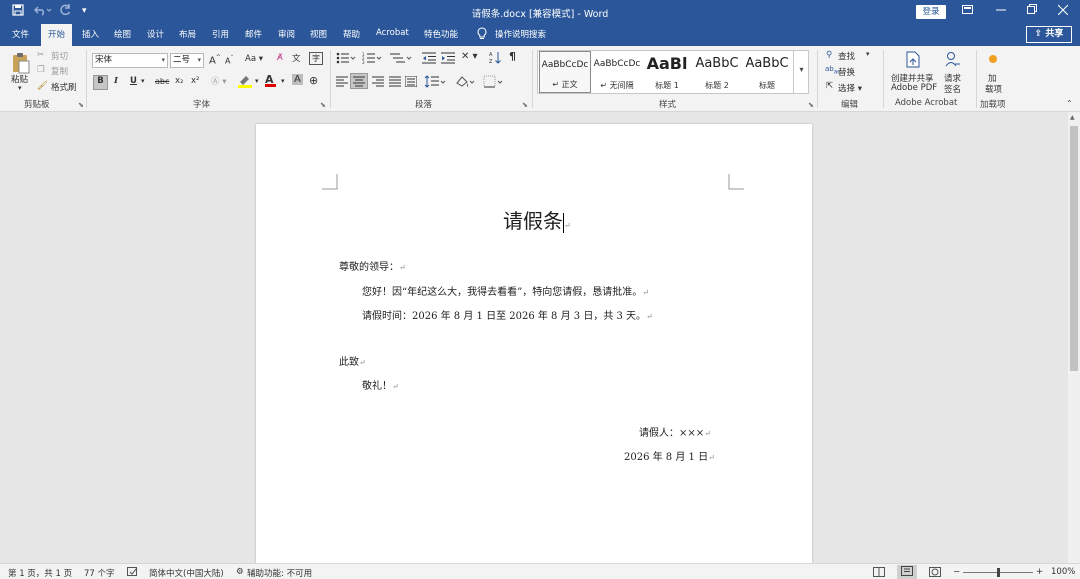 The image size is (1080, 579). I want to click on ribbon-display-icon, so click(967, 11).